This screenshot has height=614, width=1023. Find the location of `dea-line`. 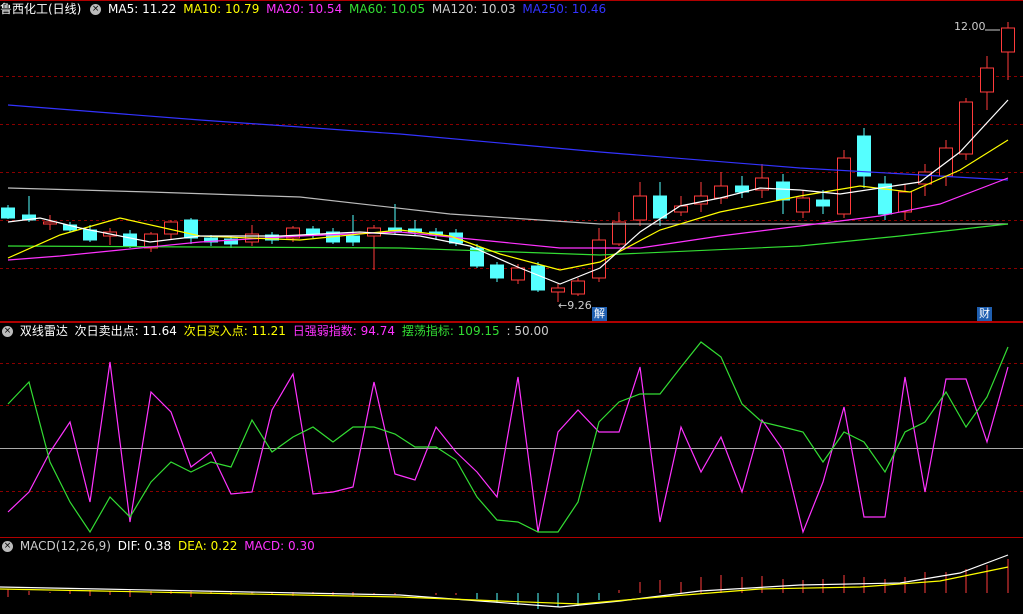

dea-line is located at coordinates (504, 585).